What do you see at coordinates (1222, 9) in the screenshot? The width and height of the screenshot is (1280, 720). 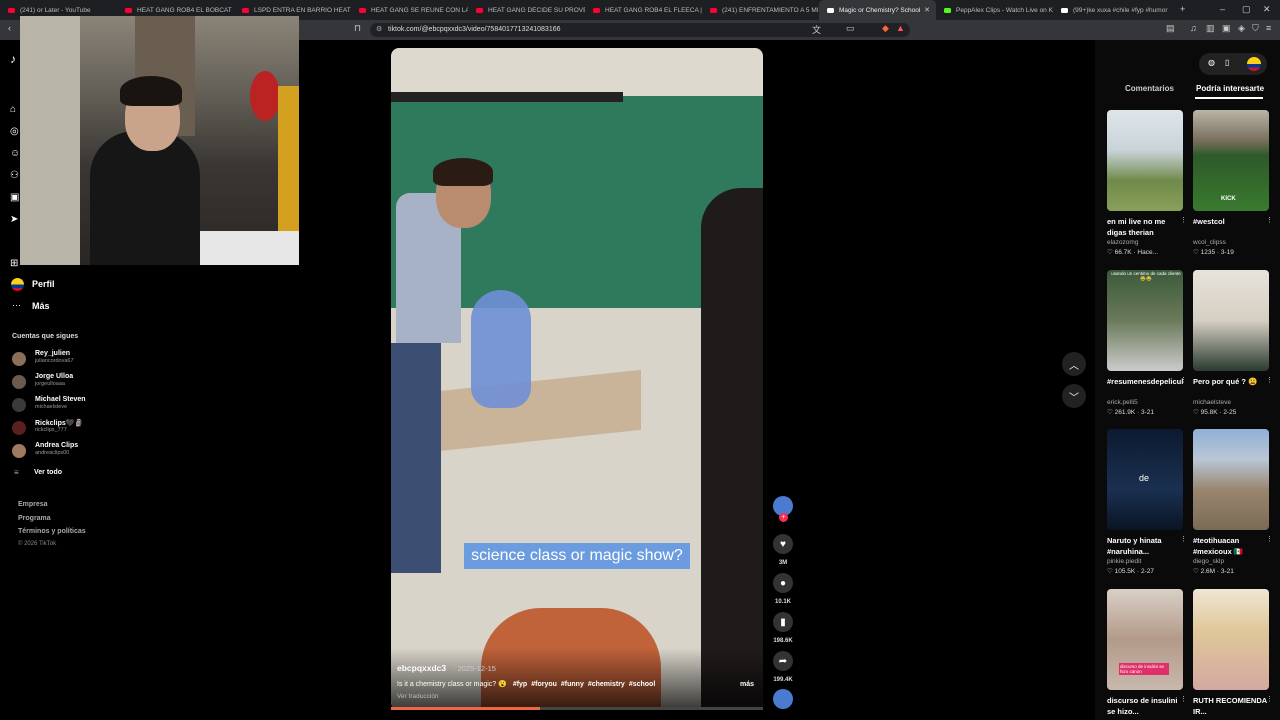 I see `minimize-icon: –` at bounding box center [1222, 9].